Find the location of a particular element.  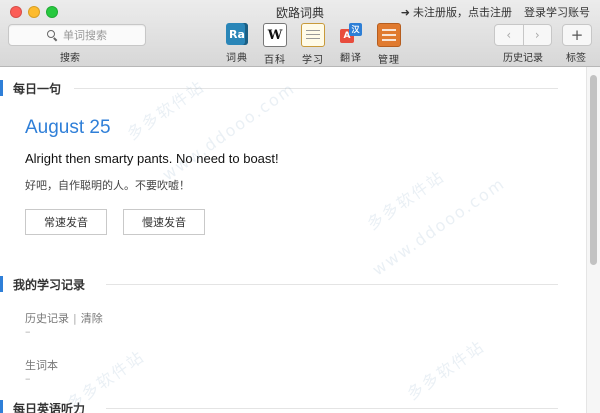

scrollbar-thumb is located at coordinates (593, 170).